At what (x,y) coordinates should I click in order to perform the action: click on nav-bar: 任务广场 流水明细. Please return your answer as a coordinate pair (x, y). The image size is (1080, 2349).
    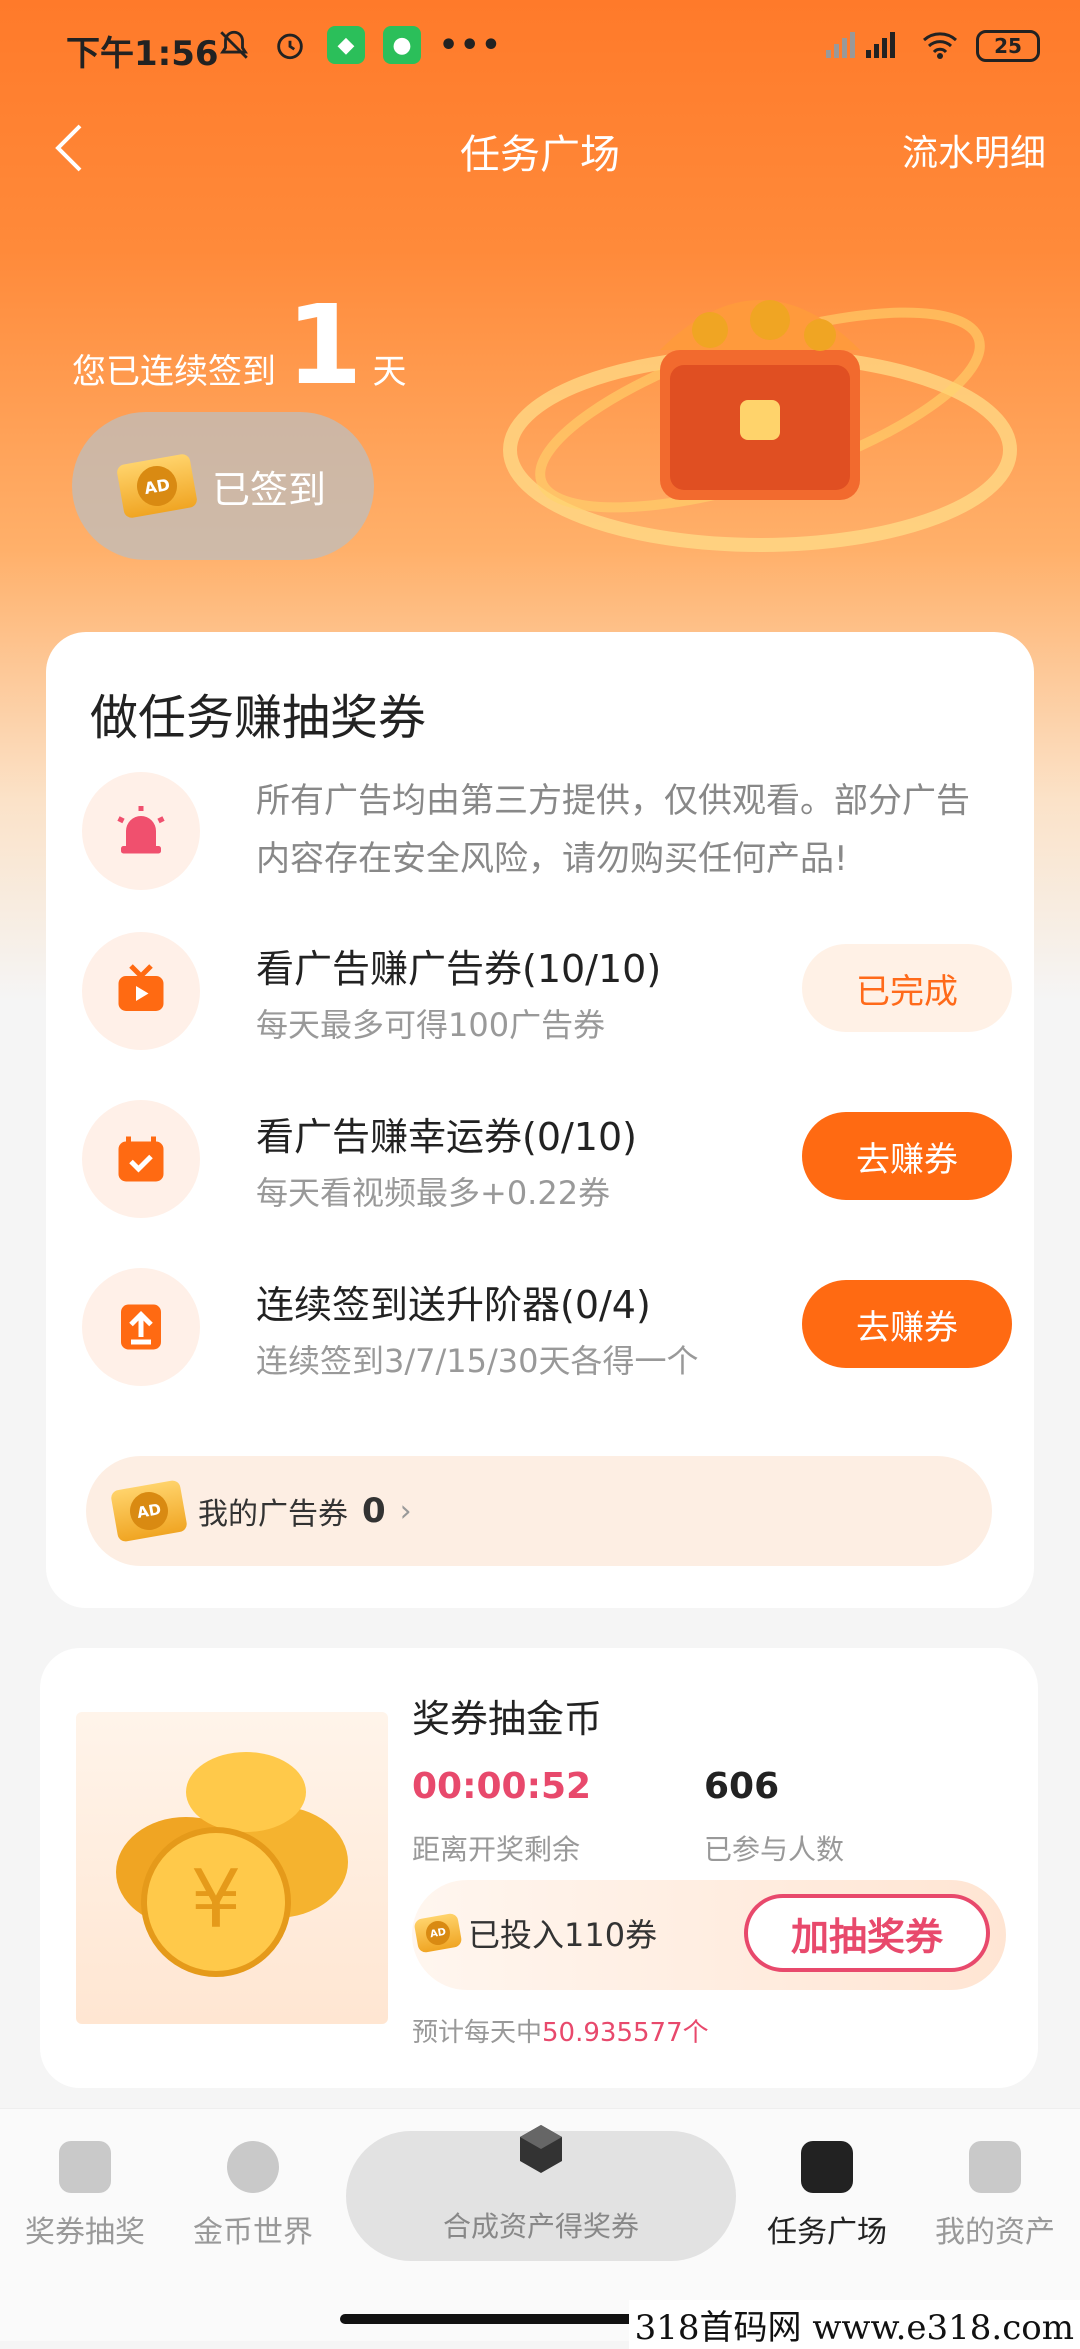
    Looking at the image, I should click on (540, 150).